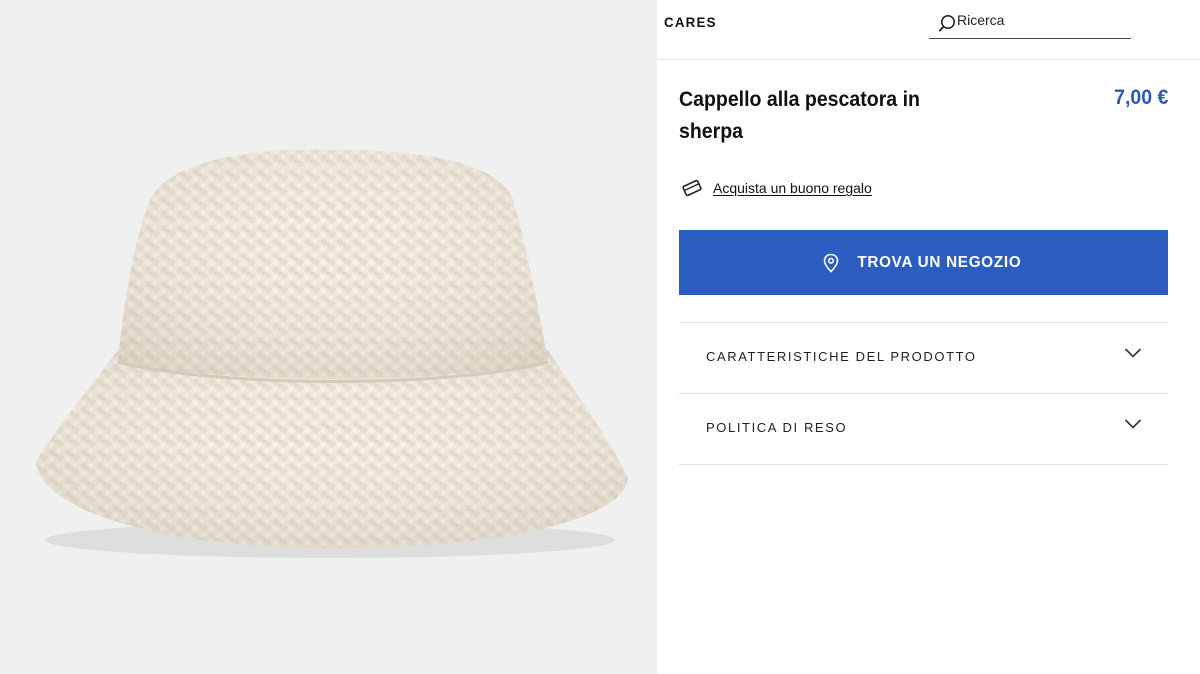 The height and width of the screenshot is (674, 1200). I want to click on buy-gift-card-link: Acquista un buono regalo, so click(792, 188).